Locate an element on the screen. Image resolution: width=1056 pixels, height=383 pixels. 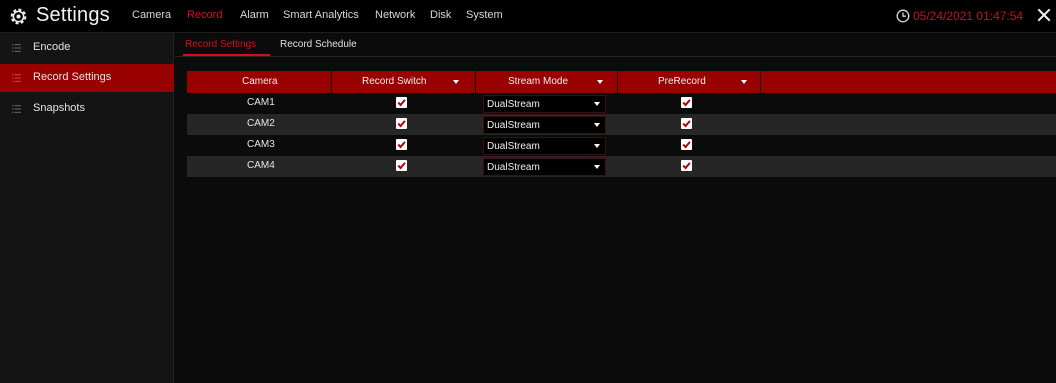
camera-name: CAM3 is located at coordinates (261, 144).